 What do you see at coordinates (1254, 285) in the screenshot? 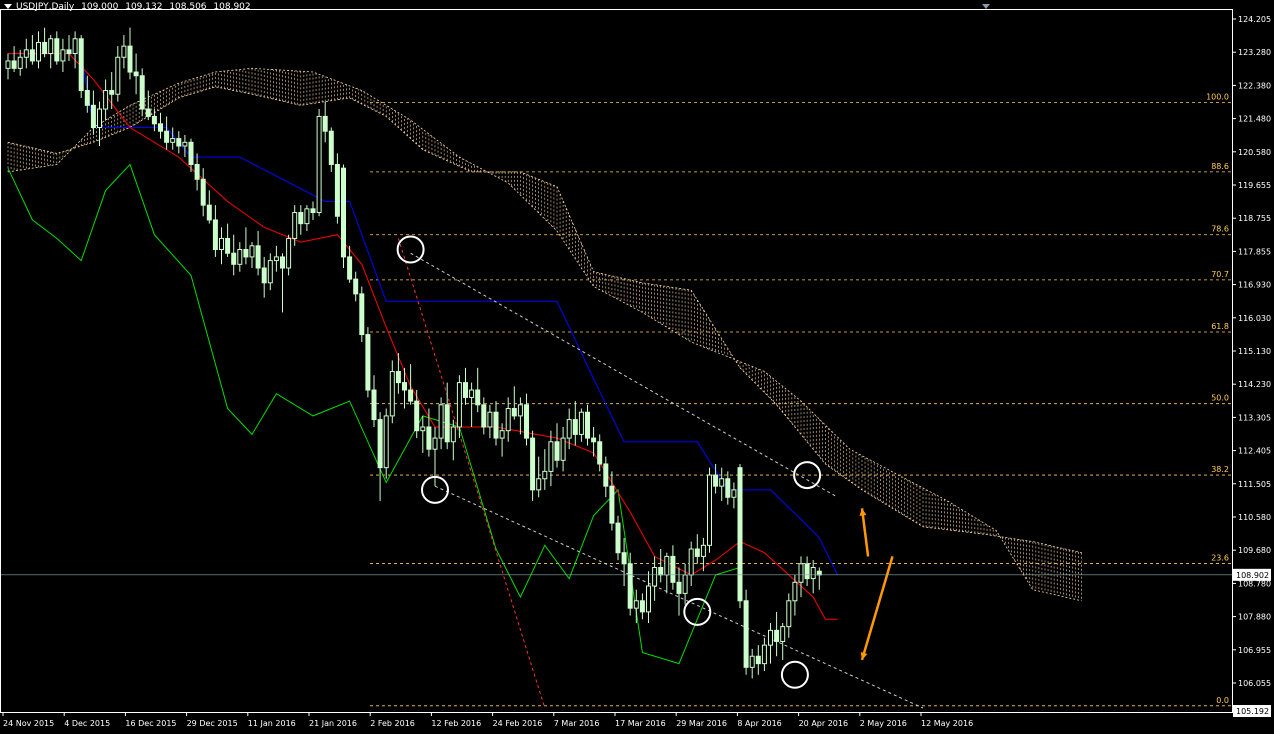
I see `y-tick-label: 116.930` at bounding box center [1254, 285].